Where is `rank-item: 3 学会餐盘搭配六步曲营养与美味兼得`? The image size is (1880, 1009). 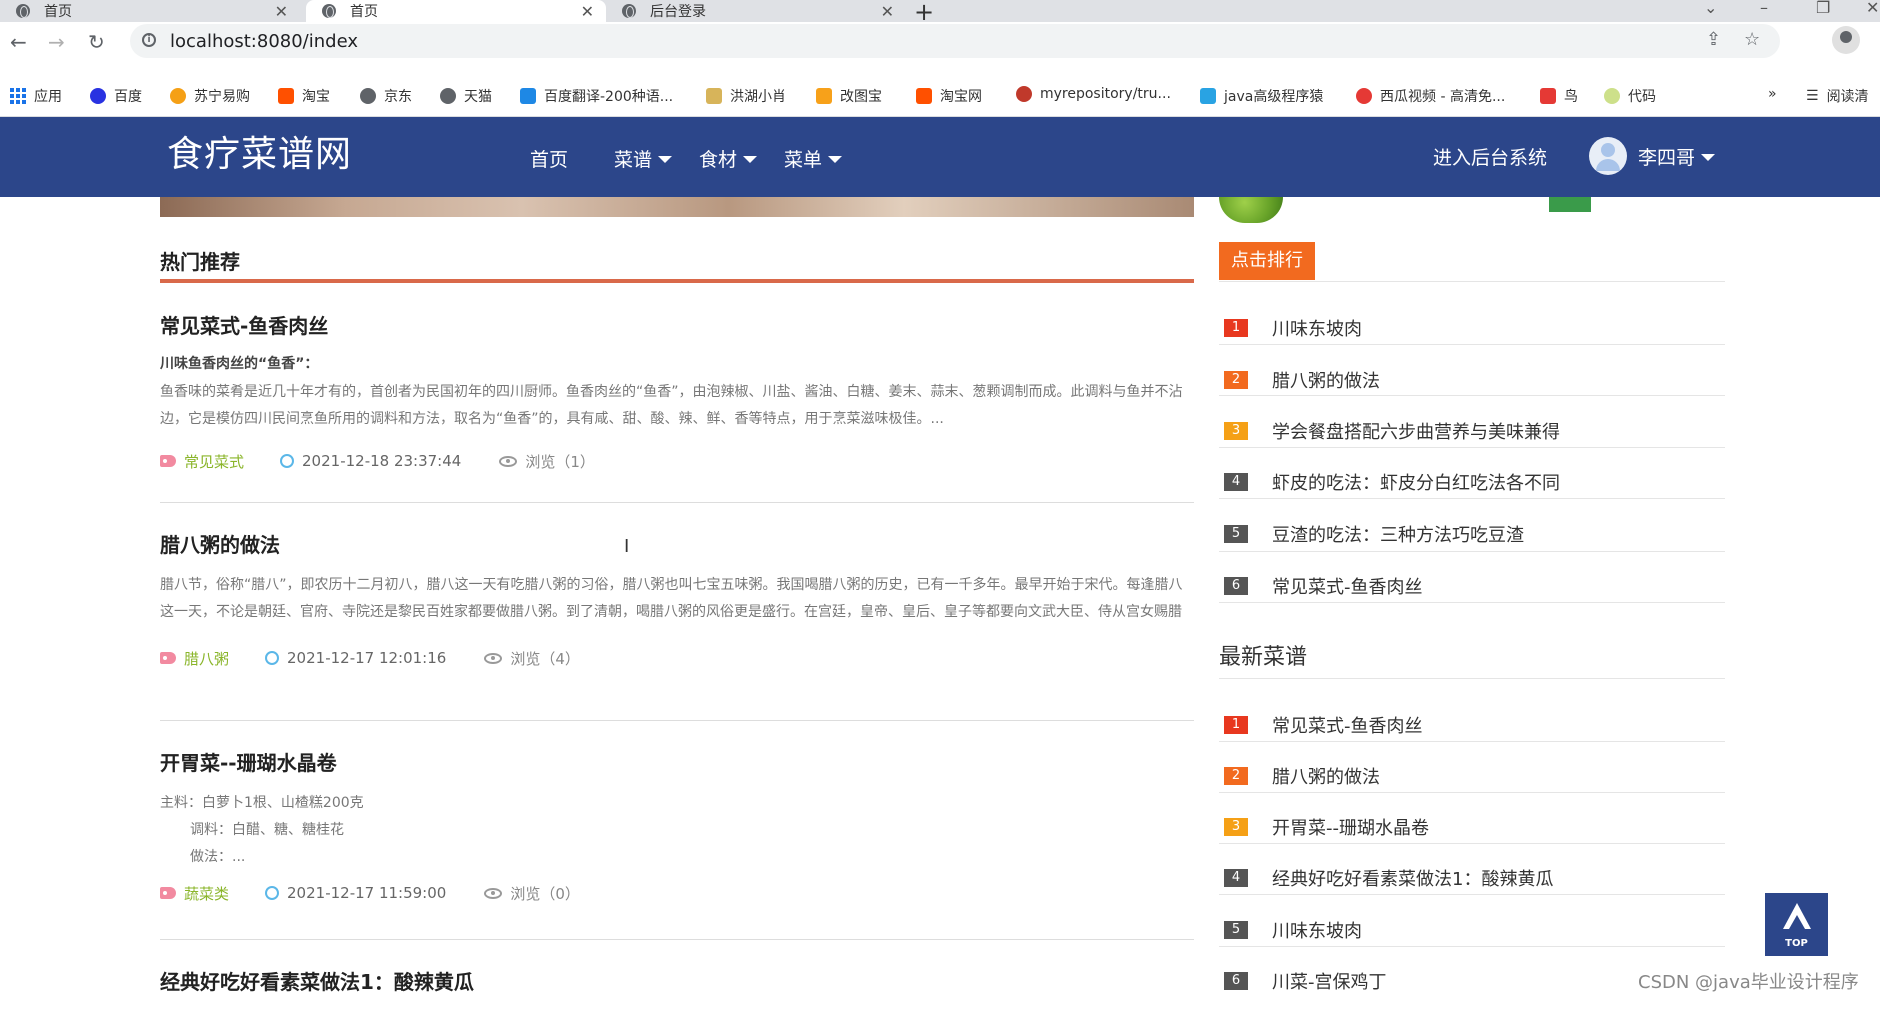
rank-item: 3 学会餐盘搭配六步曲营养与美味兼得 is located at coordinates (1474, 431).